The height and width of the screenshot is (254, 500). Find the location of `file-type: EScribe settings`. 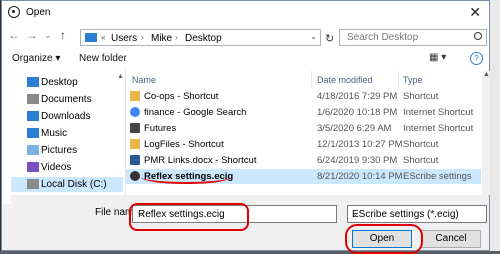

file-type: EScribe settings is located at coordinates (437, 176).